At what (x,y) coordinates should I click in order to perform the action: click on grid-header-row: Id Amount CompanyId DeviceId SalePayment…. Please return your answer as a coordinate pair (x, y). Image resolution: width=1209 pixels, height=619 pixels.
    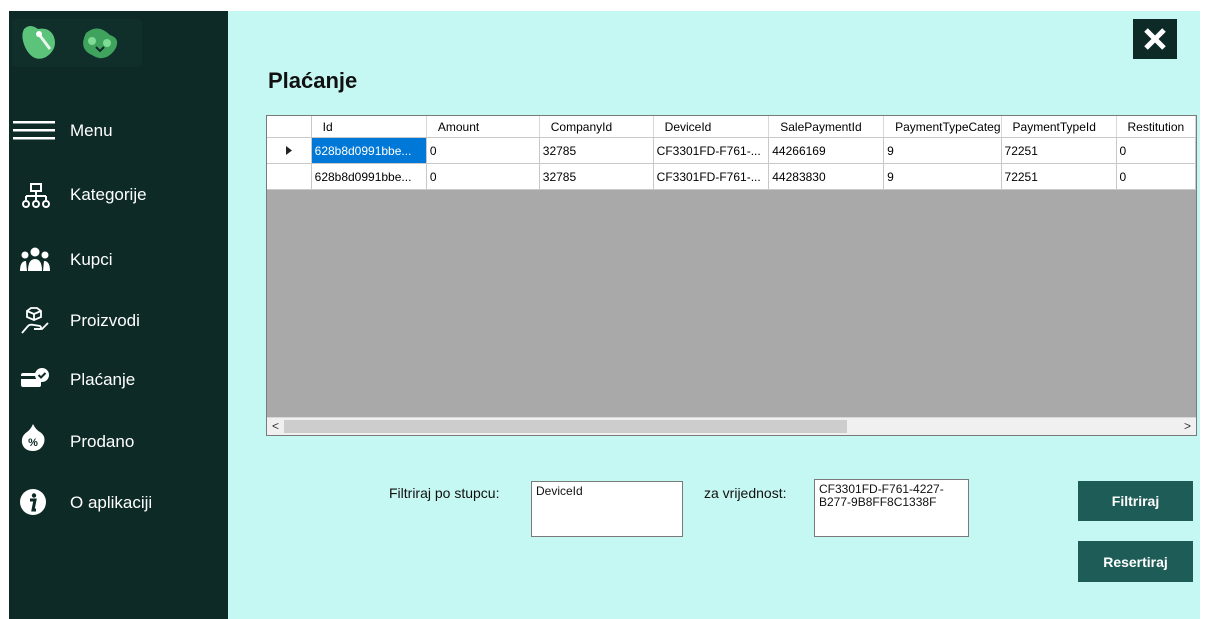
    Looking at the image, I should click on (731, 127).